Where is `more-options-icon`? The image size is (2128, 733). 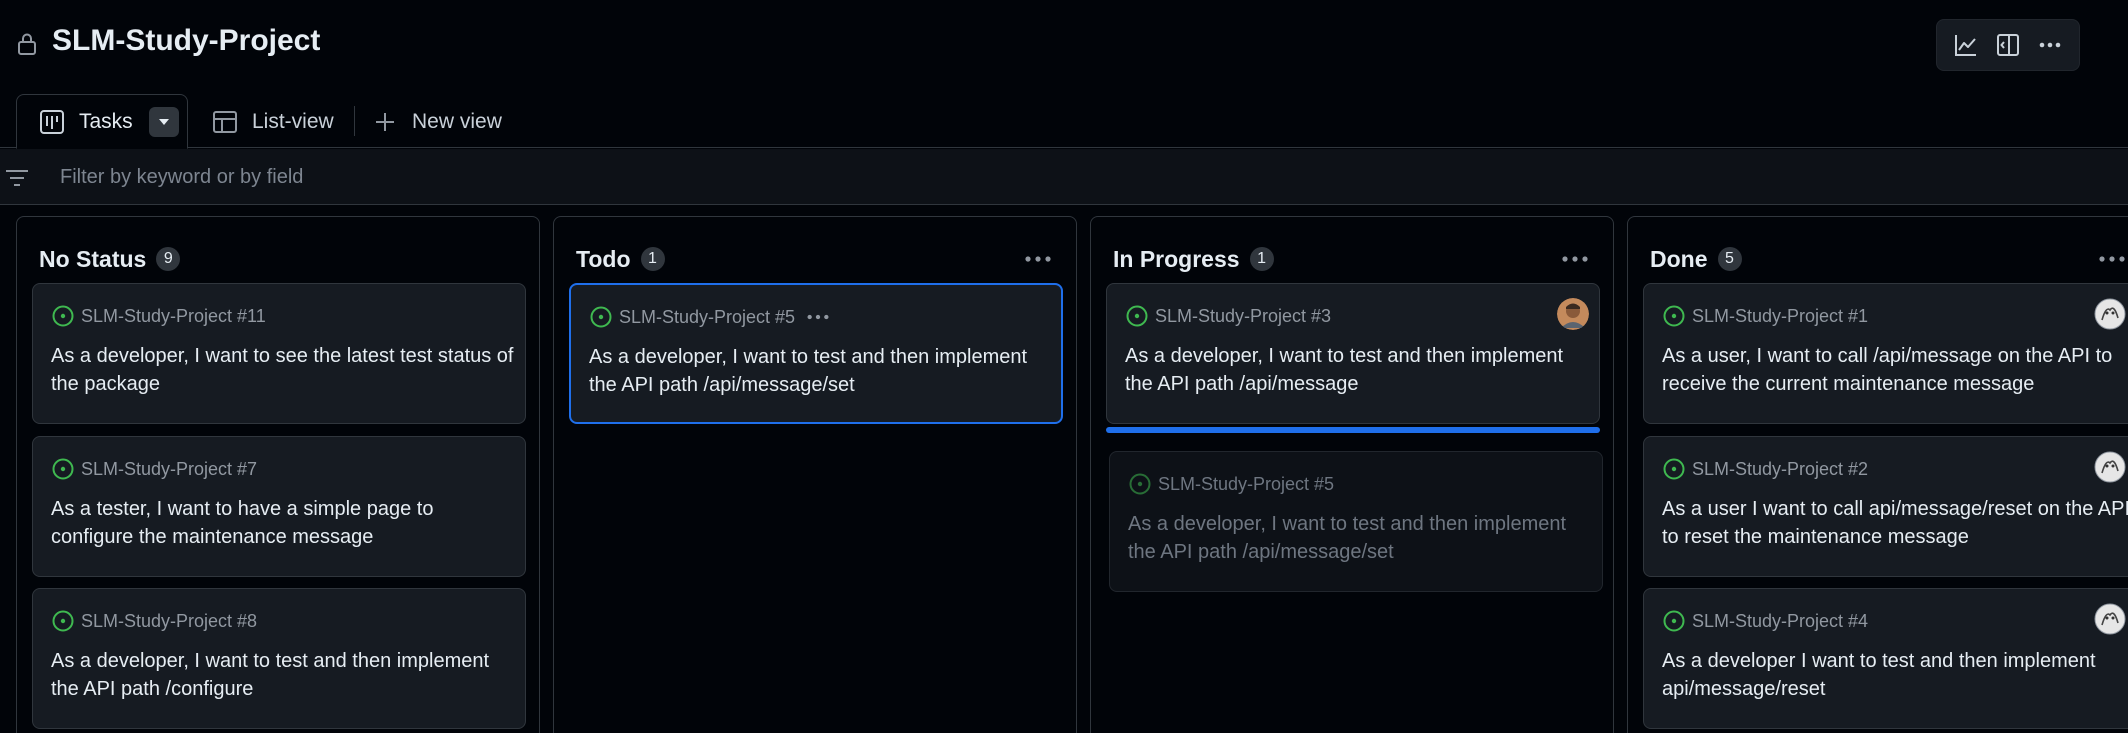
more-options-icon is located at coordinates (2050, 45).